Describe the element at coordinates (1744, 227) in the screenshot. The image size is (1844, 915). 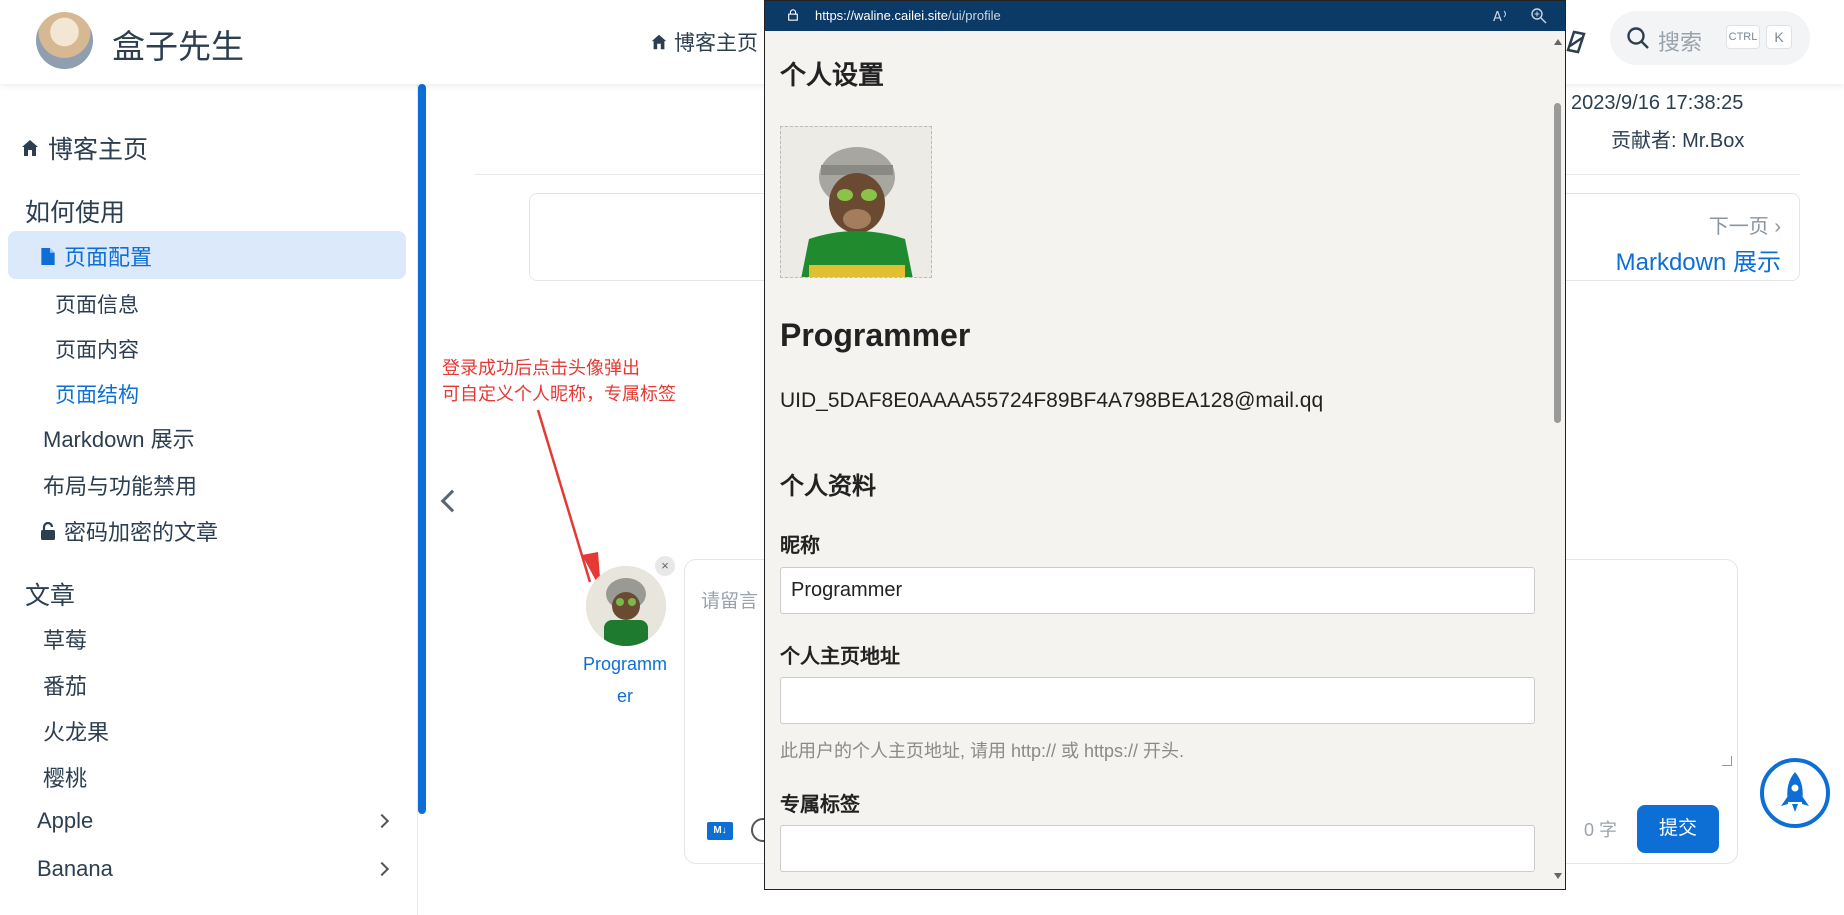
I see `next-page-hint: 下一页 ›` at that location.